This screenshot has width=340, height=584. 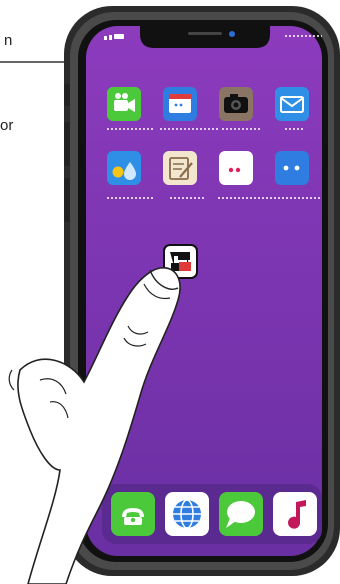 I want to click on dock-messages-icon, so click(x=241, y=514).